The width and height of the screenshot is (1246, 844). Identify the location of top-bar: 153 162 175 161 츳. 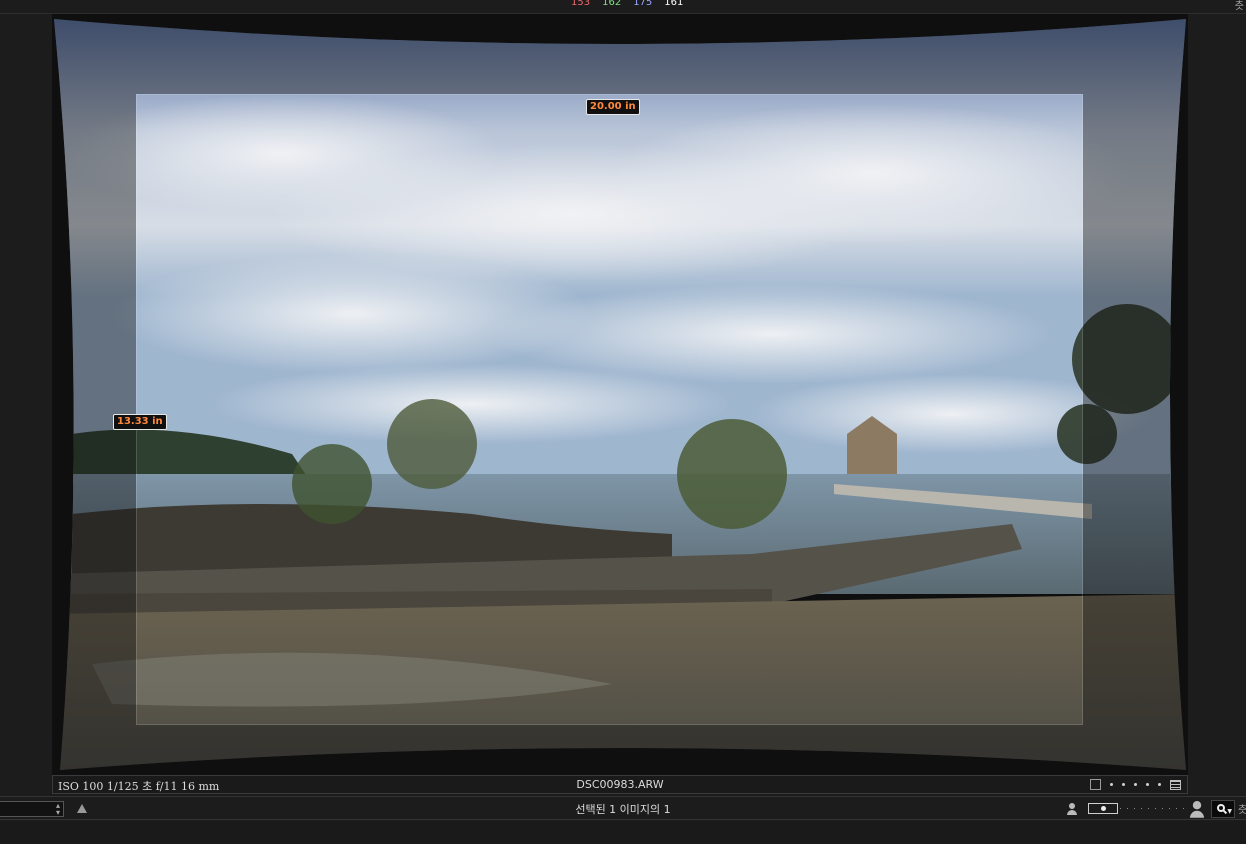
(623, 7).